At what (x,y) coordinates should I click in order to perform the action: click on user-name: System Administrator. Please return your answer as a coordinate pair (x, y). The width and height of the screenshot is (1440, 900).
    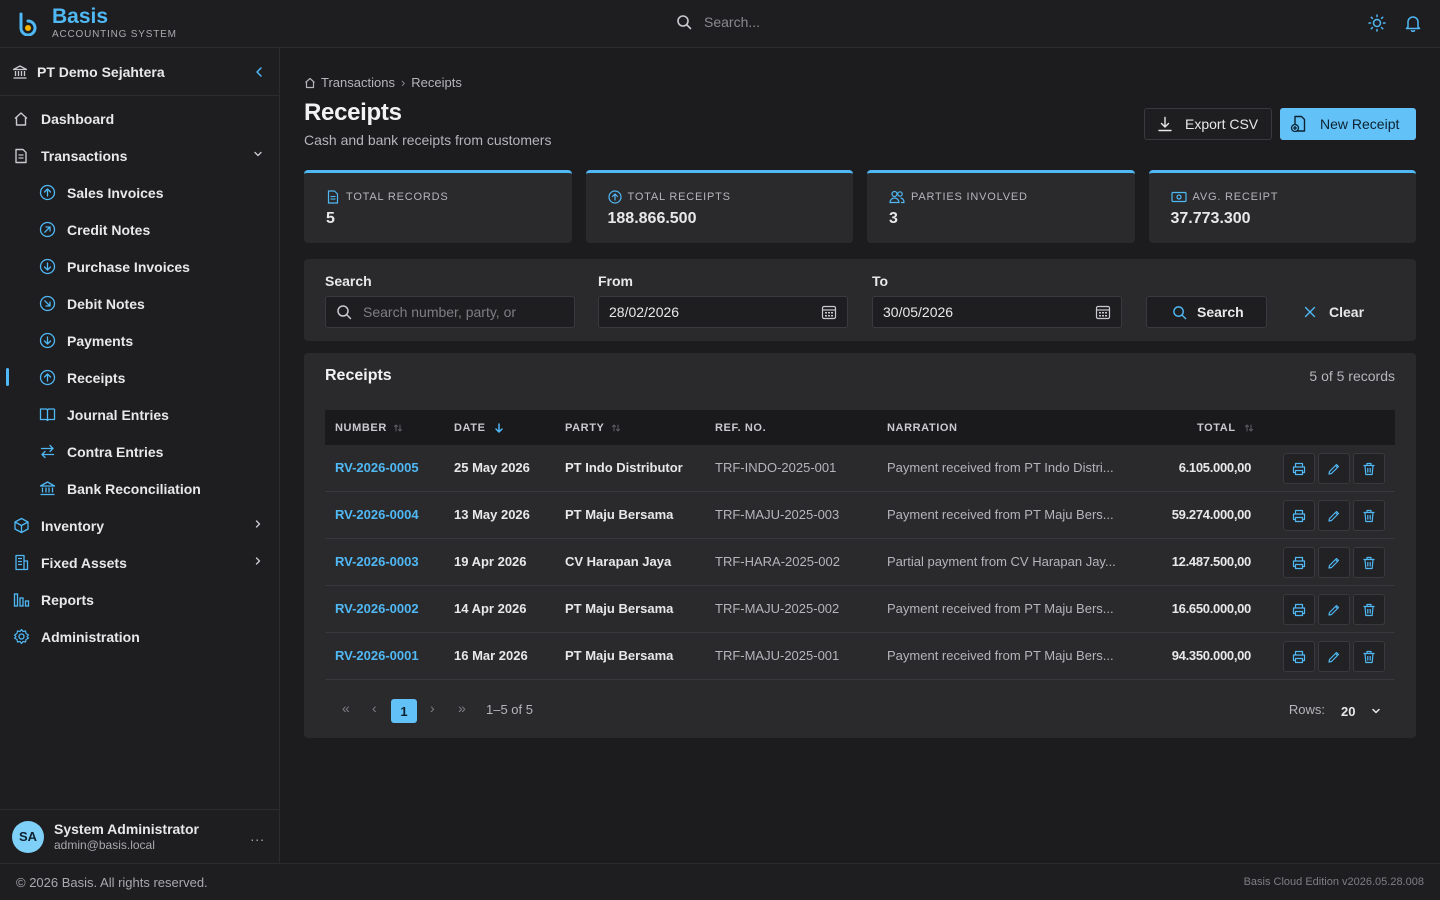
    Looking at the image, I should click on (126, 828).